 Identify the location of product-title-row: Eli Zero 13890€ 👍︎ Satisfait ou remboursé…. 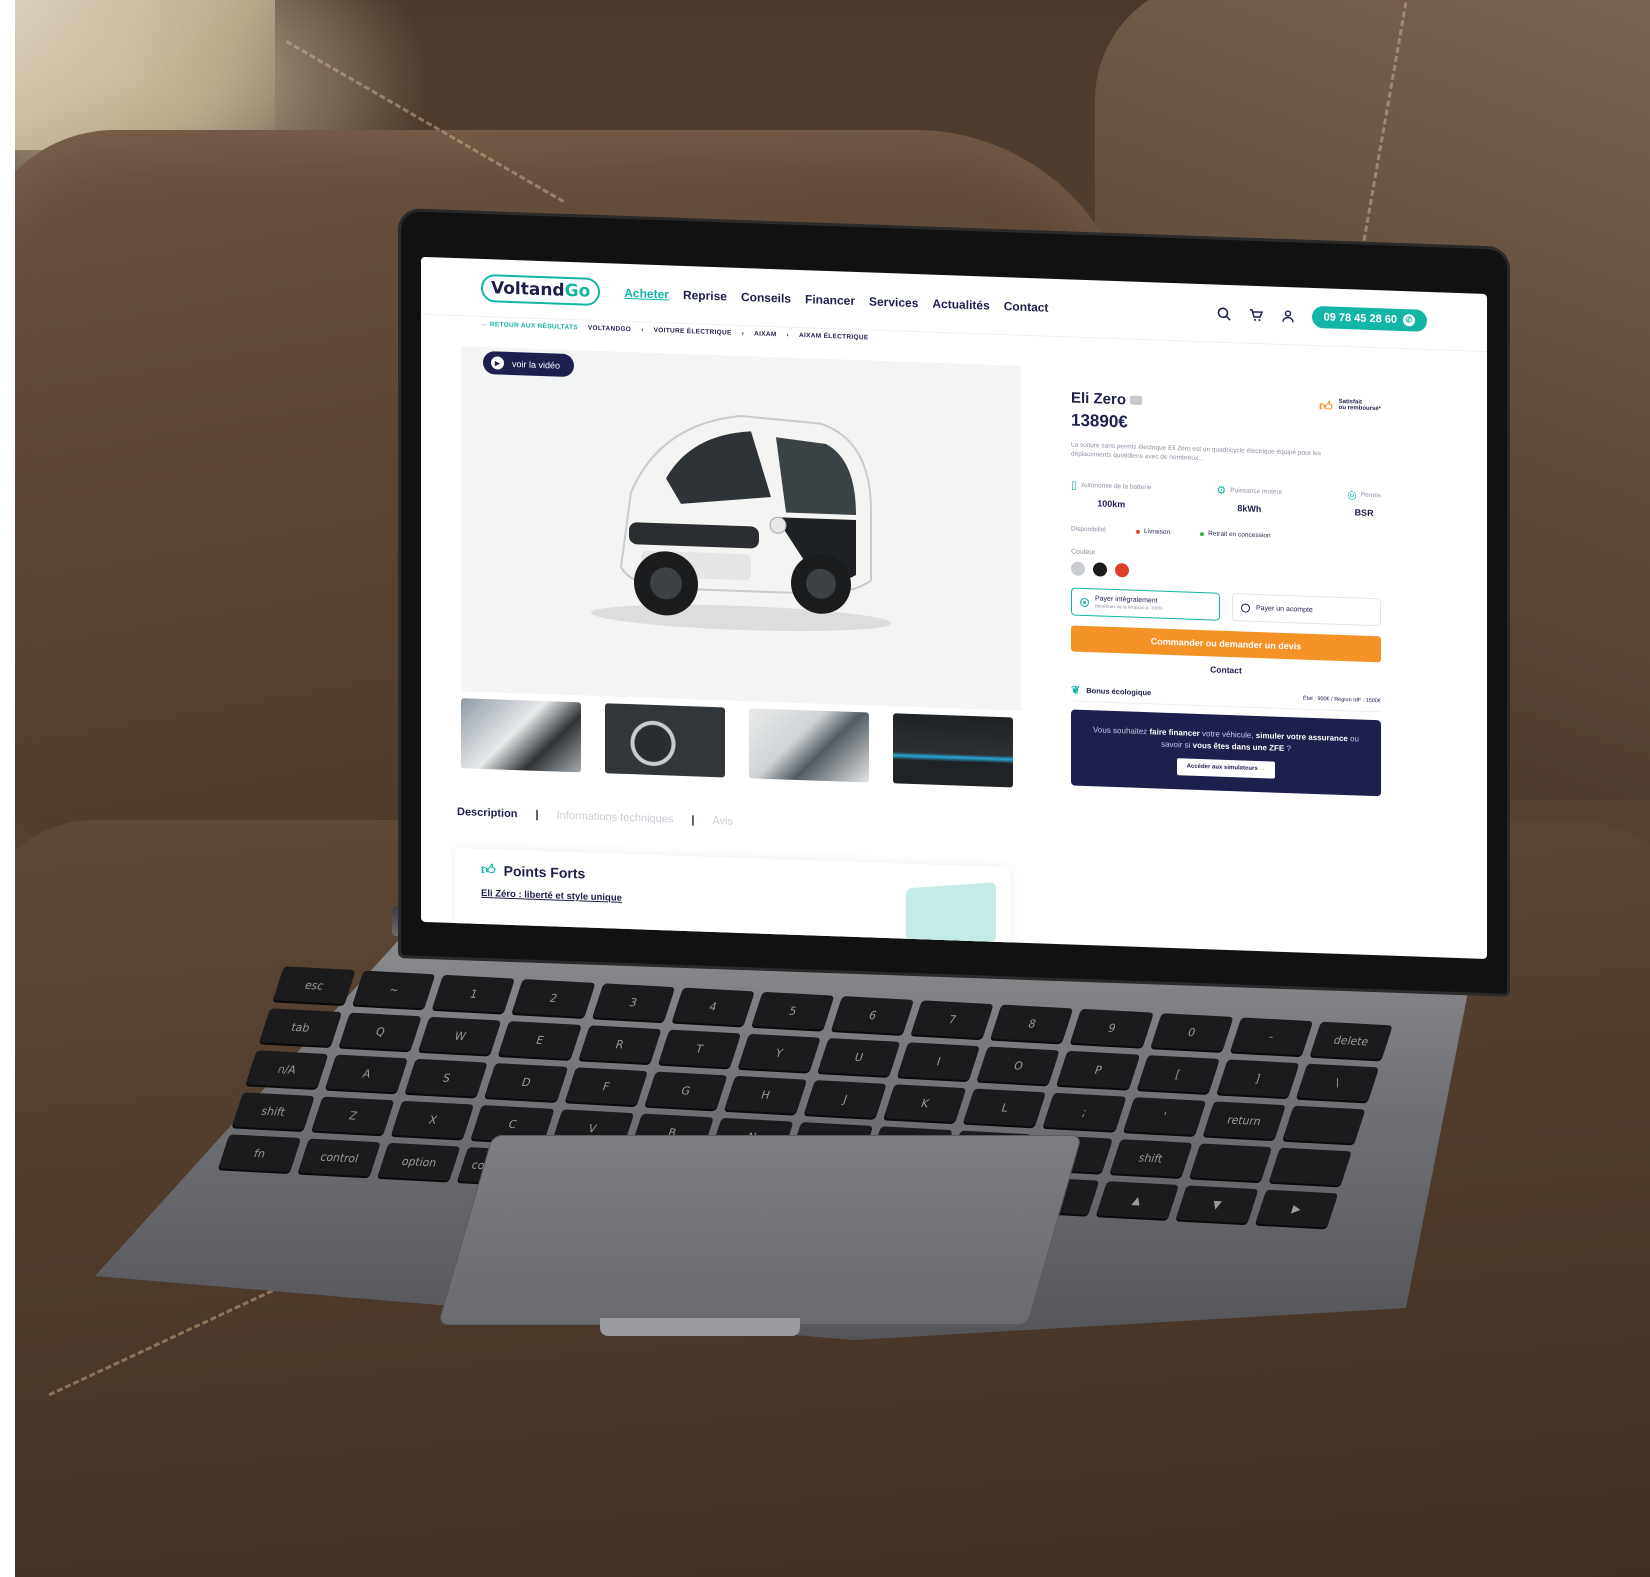
(1226, 416).